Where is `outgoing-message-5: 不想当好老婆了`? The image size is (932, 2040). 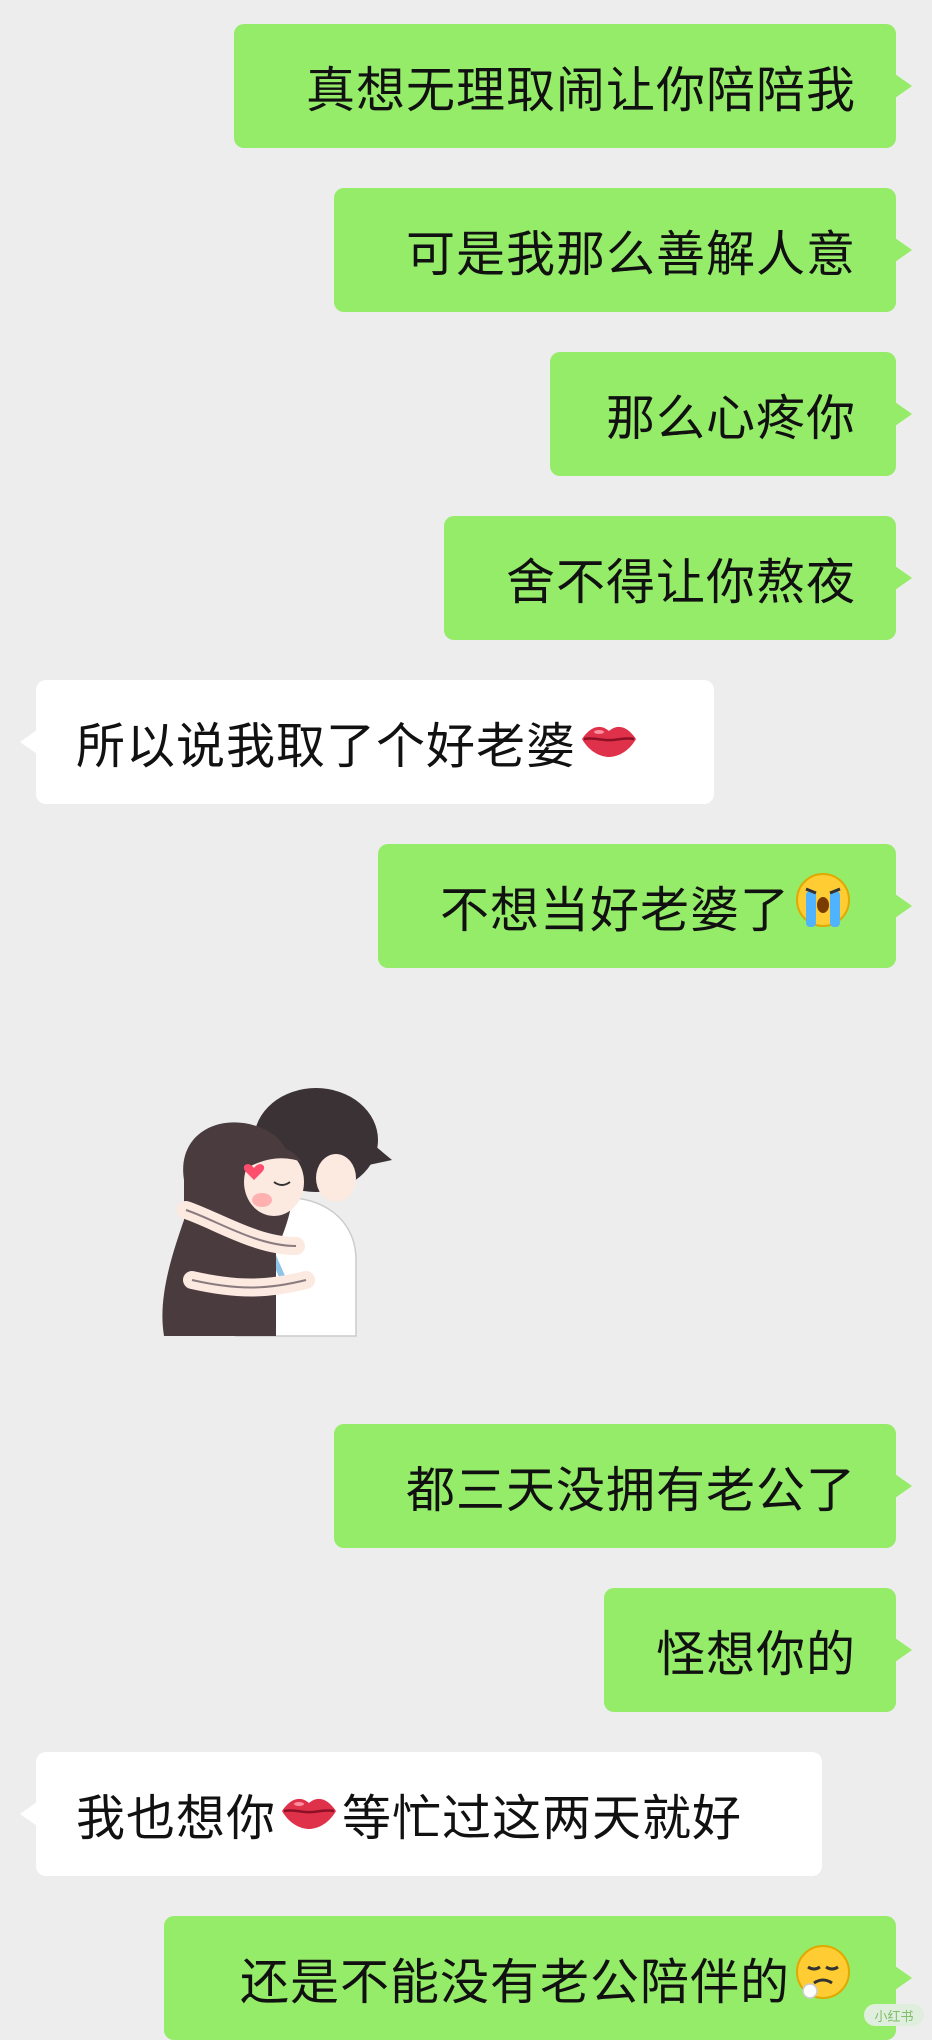 outgoing-message-5: 不想当好老婆了 is located at coordinates (645, 906).